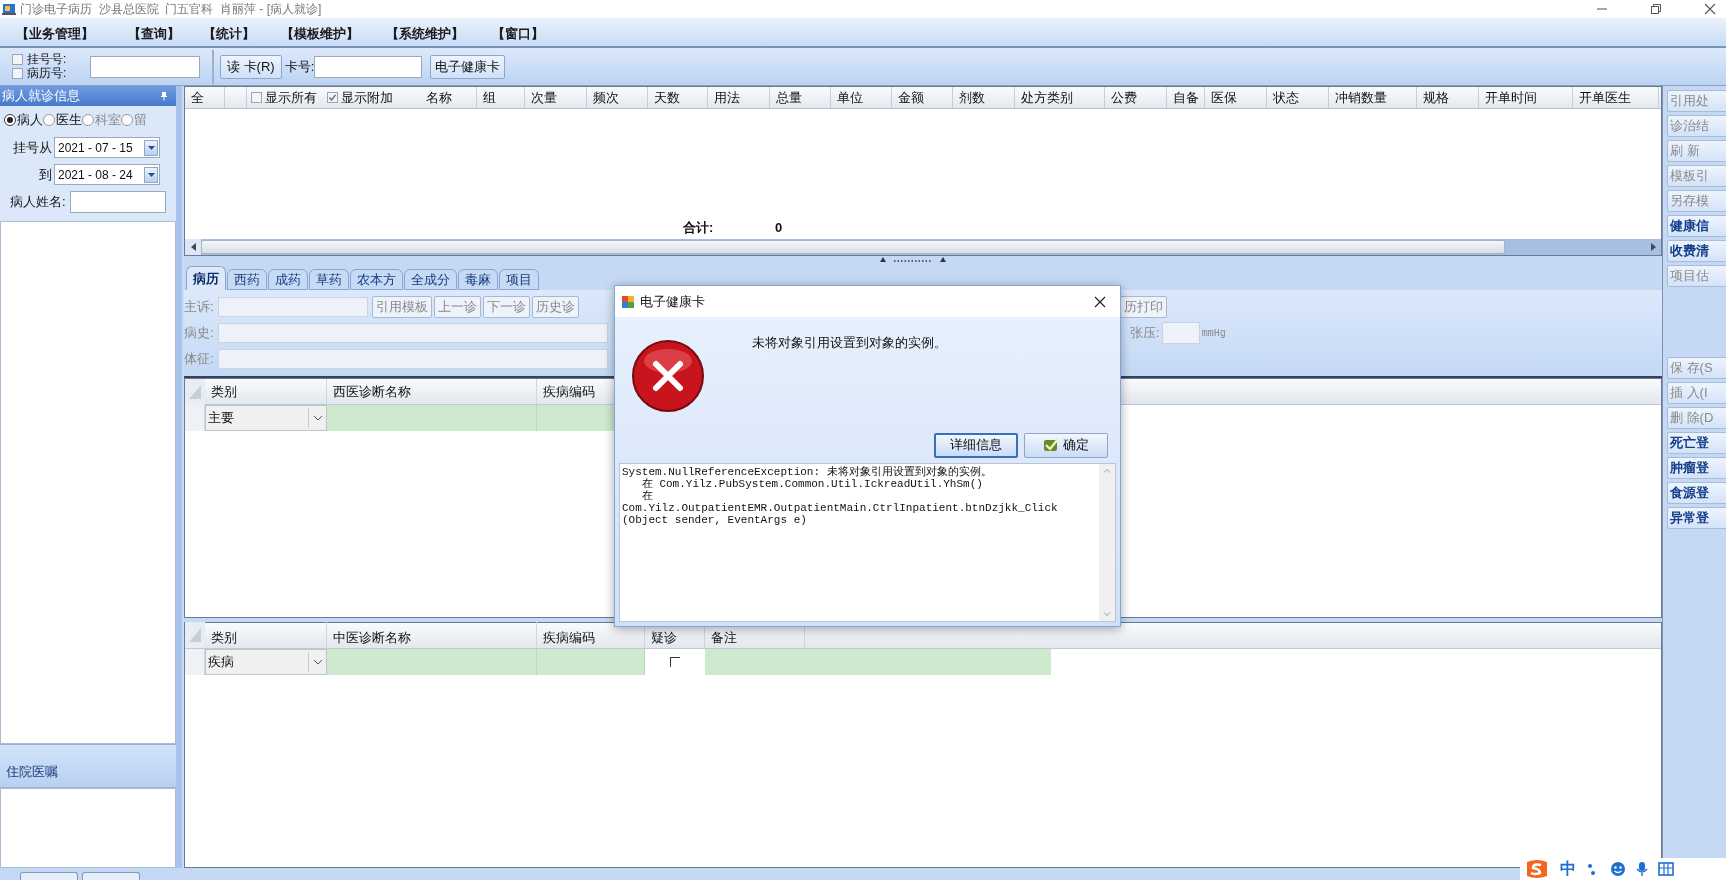 The height and width of the screenshot is (880, 1726). Describe the element at coordinates (266, 662) in the screenshot. I see `dropdown: 疾病` at that location.